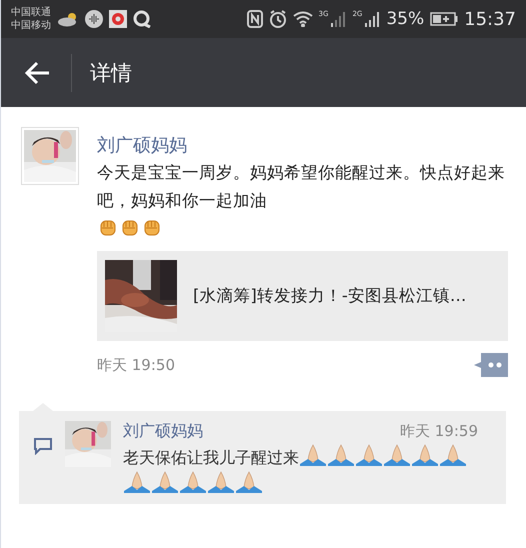 The width and height of the screenshot is (526, 548). Describe the element at coordinates (405, 19) in the screenshot. I see `battery-percent: 35%` at that location.